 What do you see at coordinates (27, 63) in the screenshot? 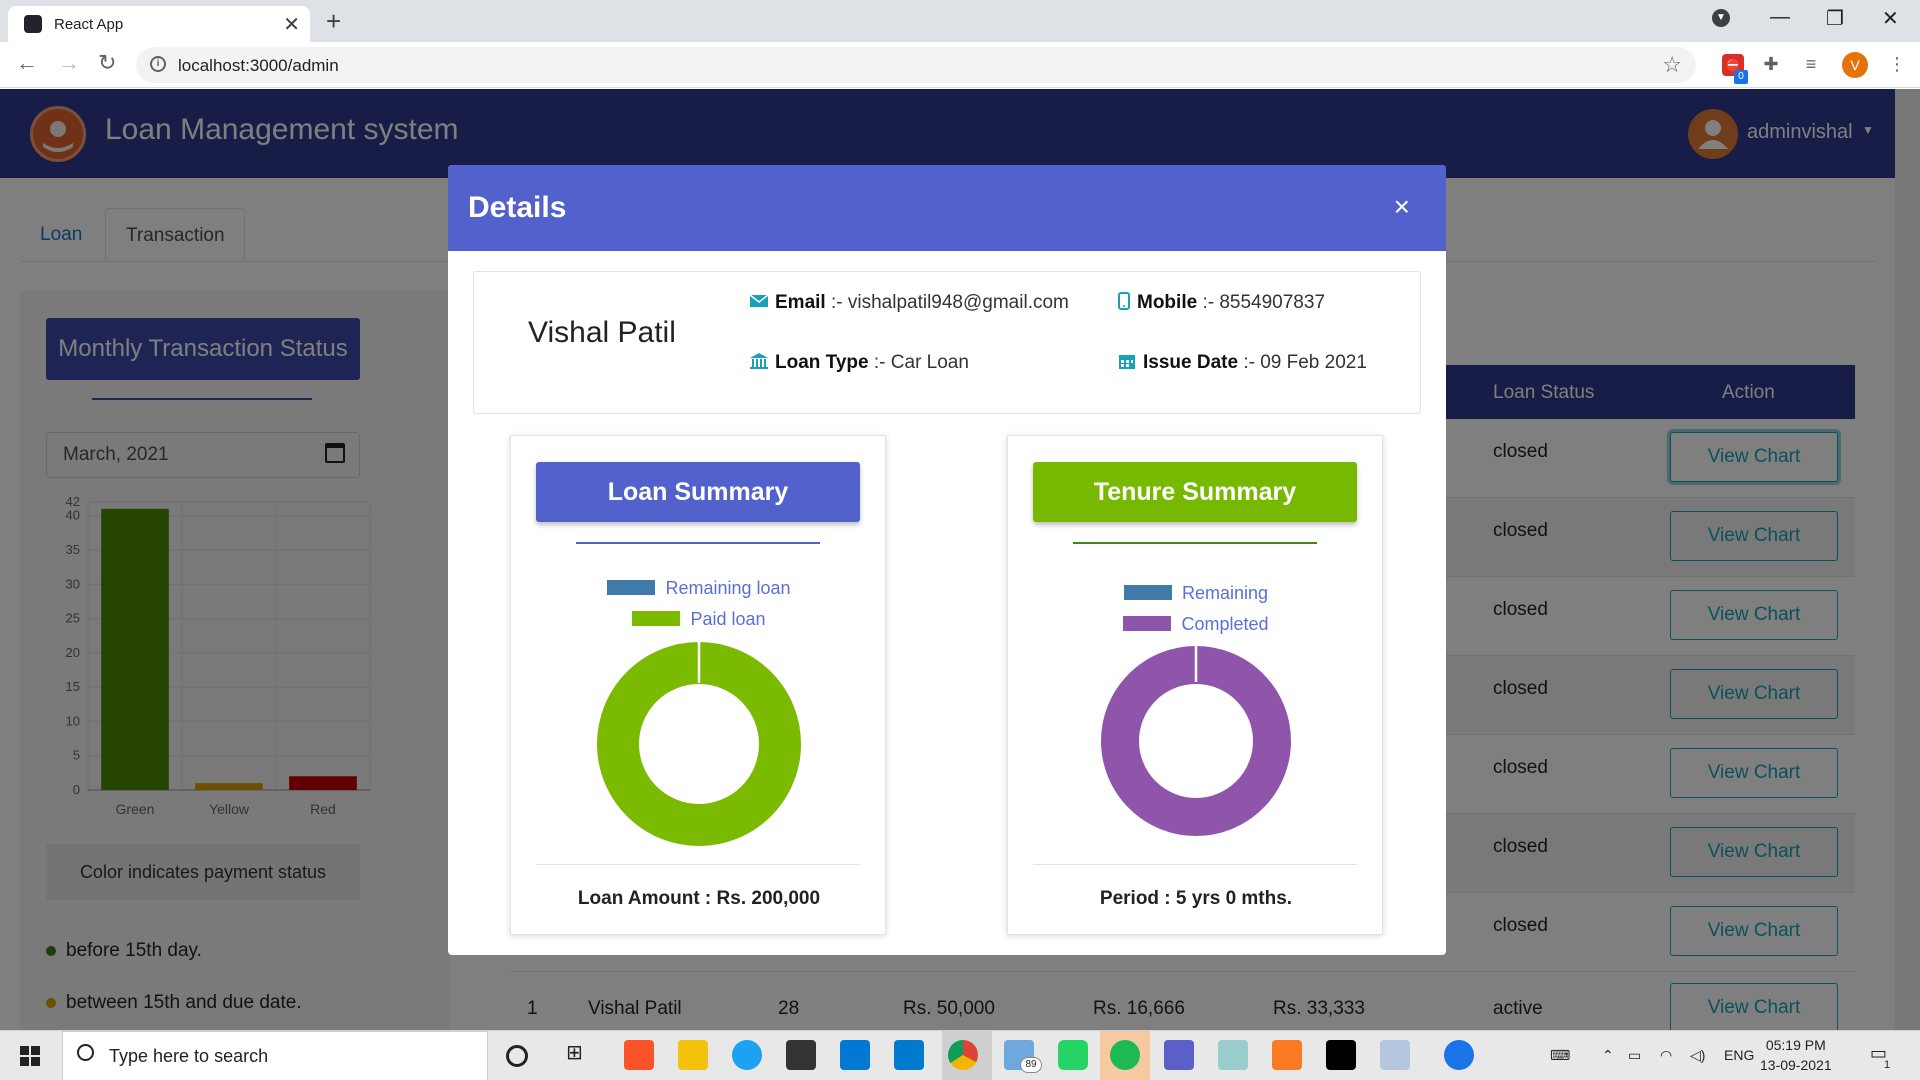
I see `back-icon: ←` at bounding box center [27, 63].